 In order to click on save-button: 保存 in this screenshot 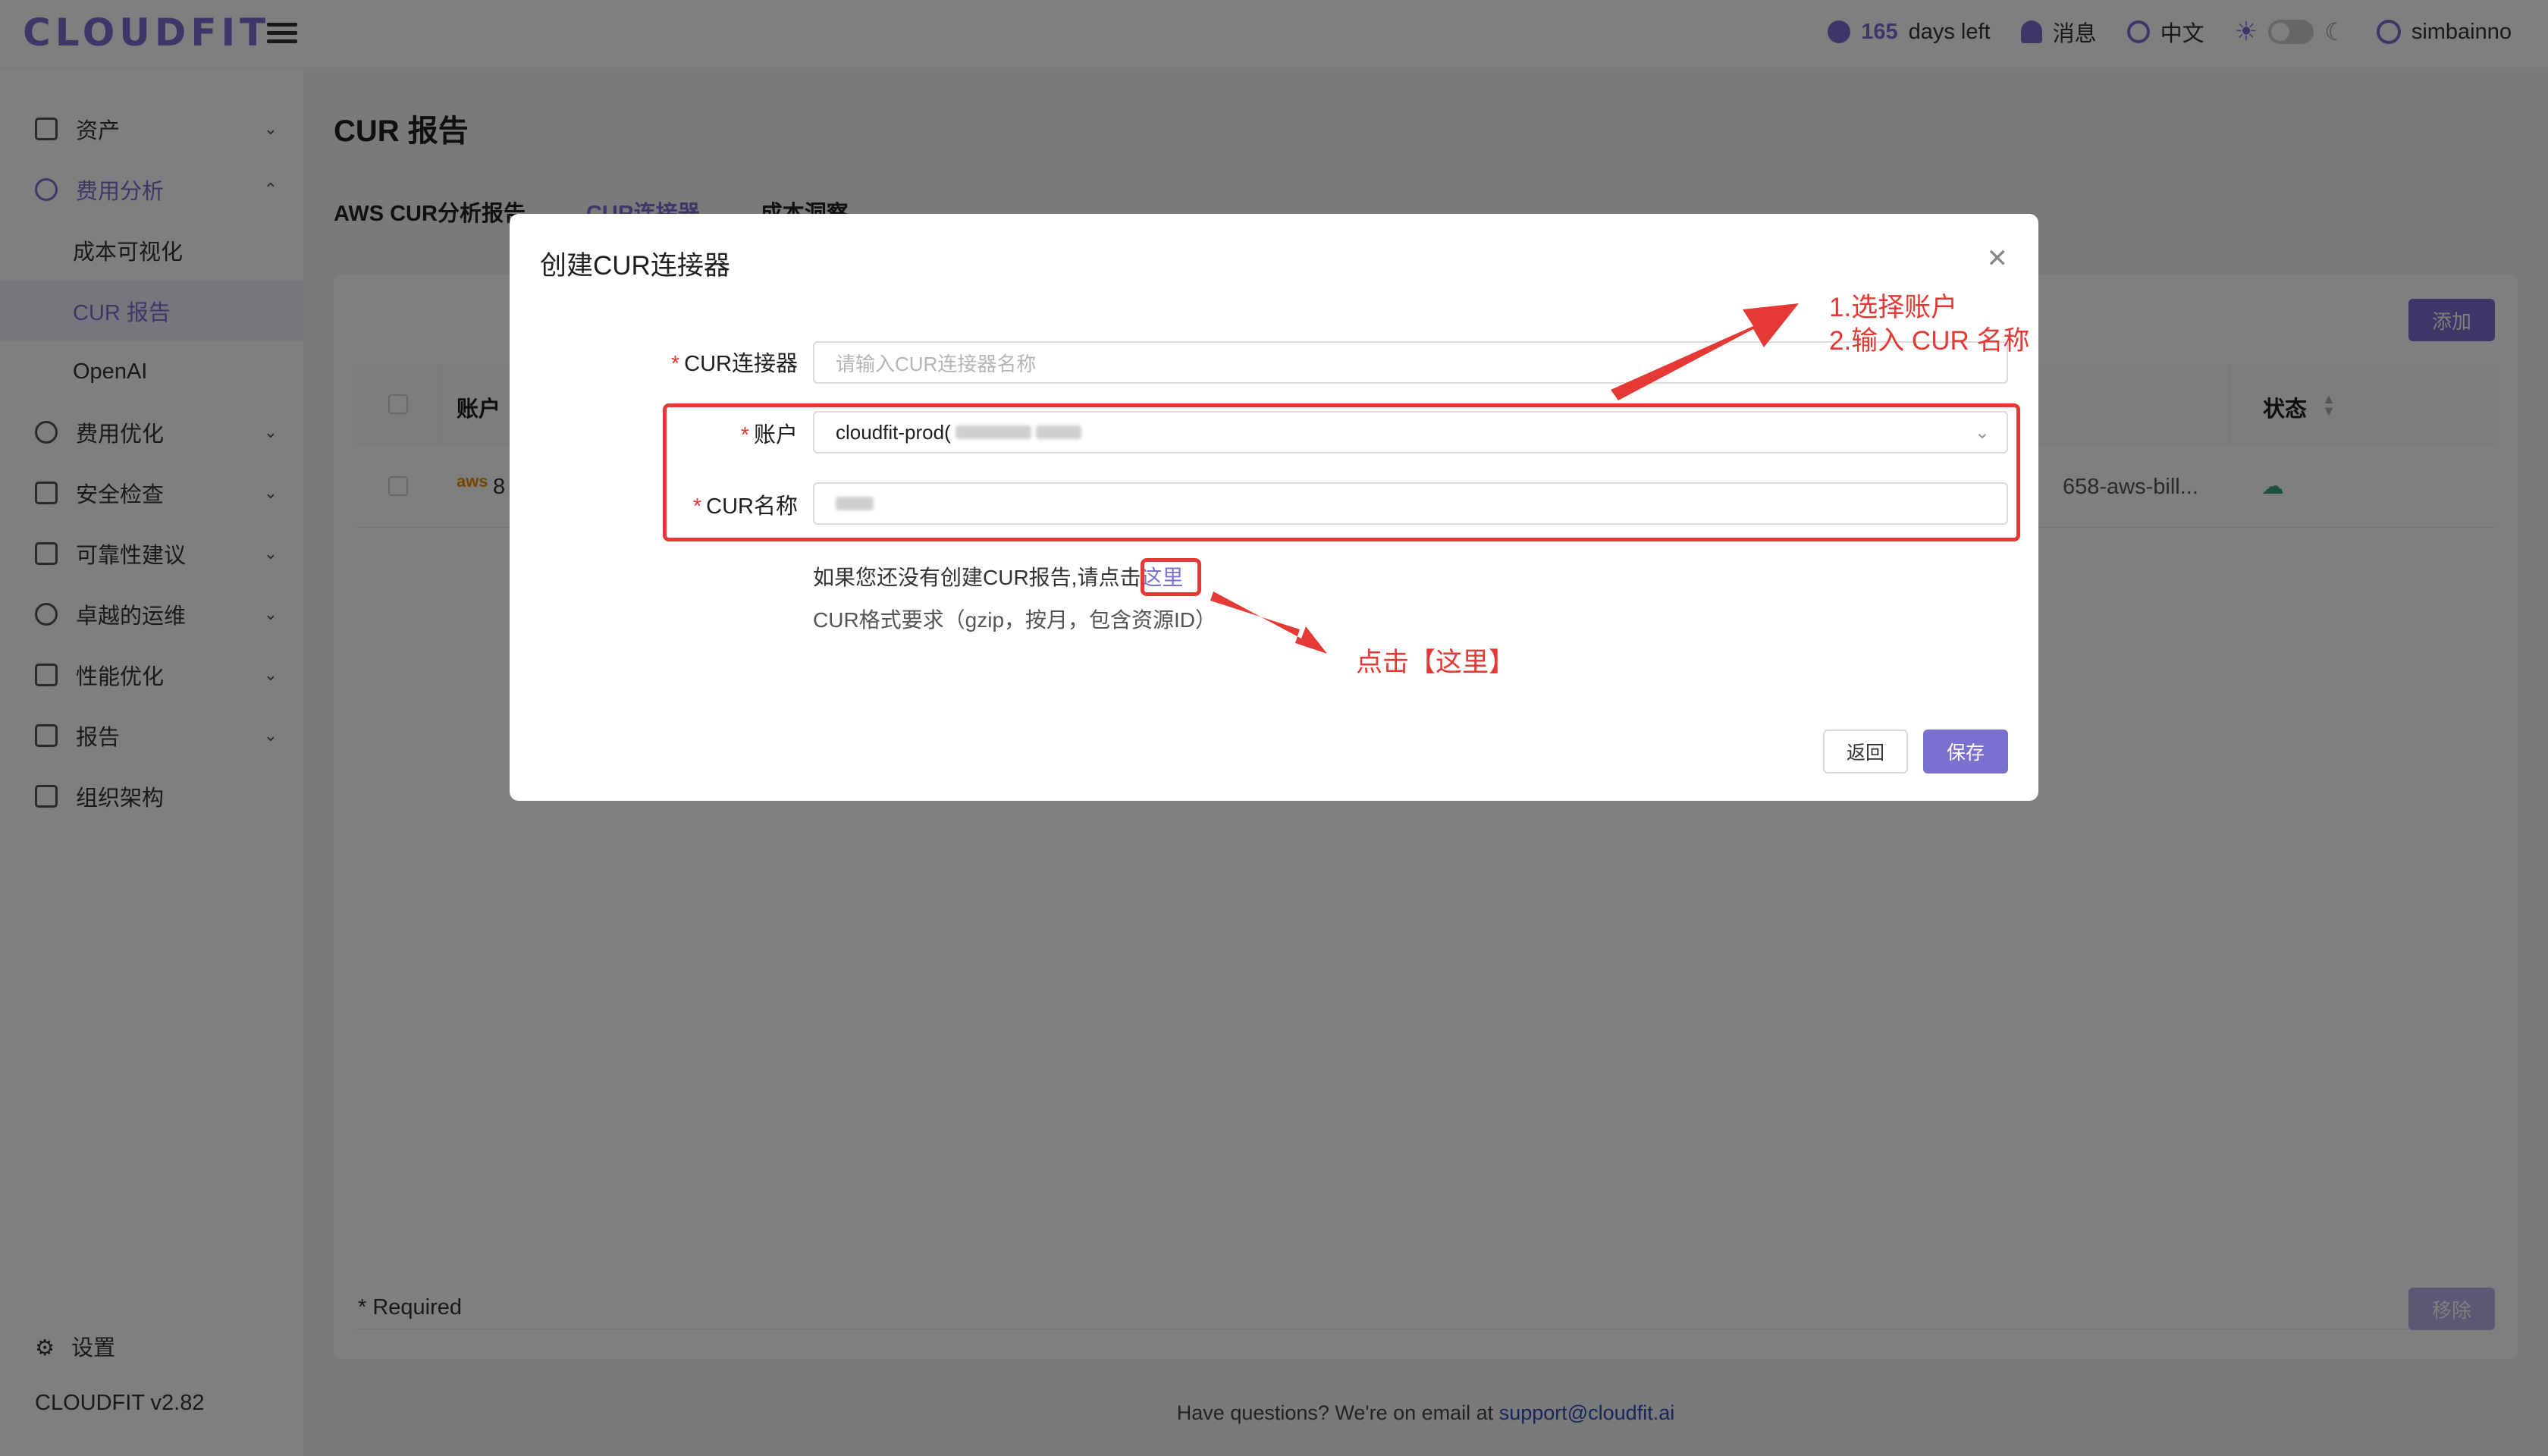, I will do `click(1965, 752)`.